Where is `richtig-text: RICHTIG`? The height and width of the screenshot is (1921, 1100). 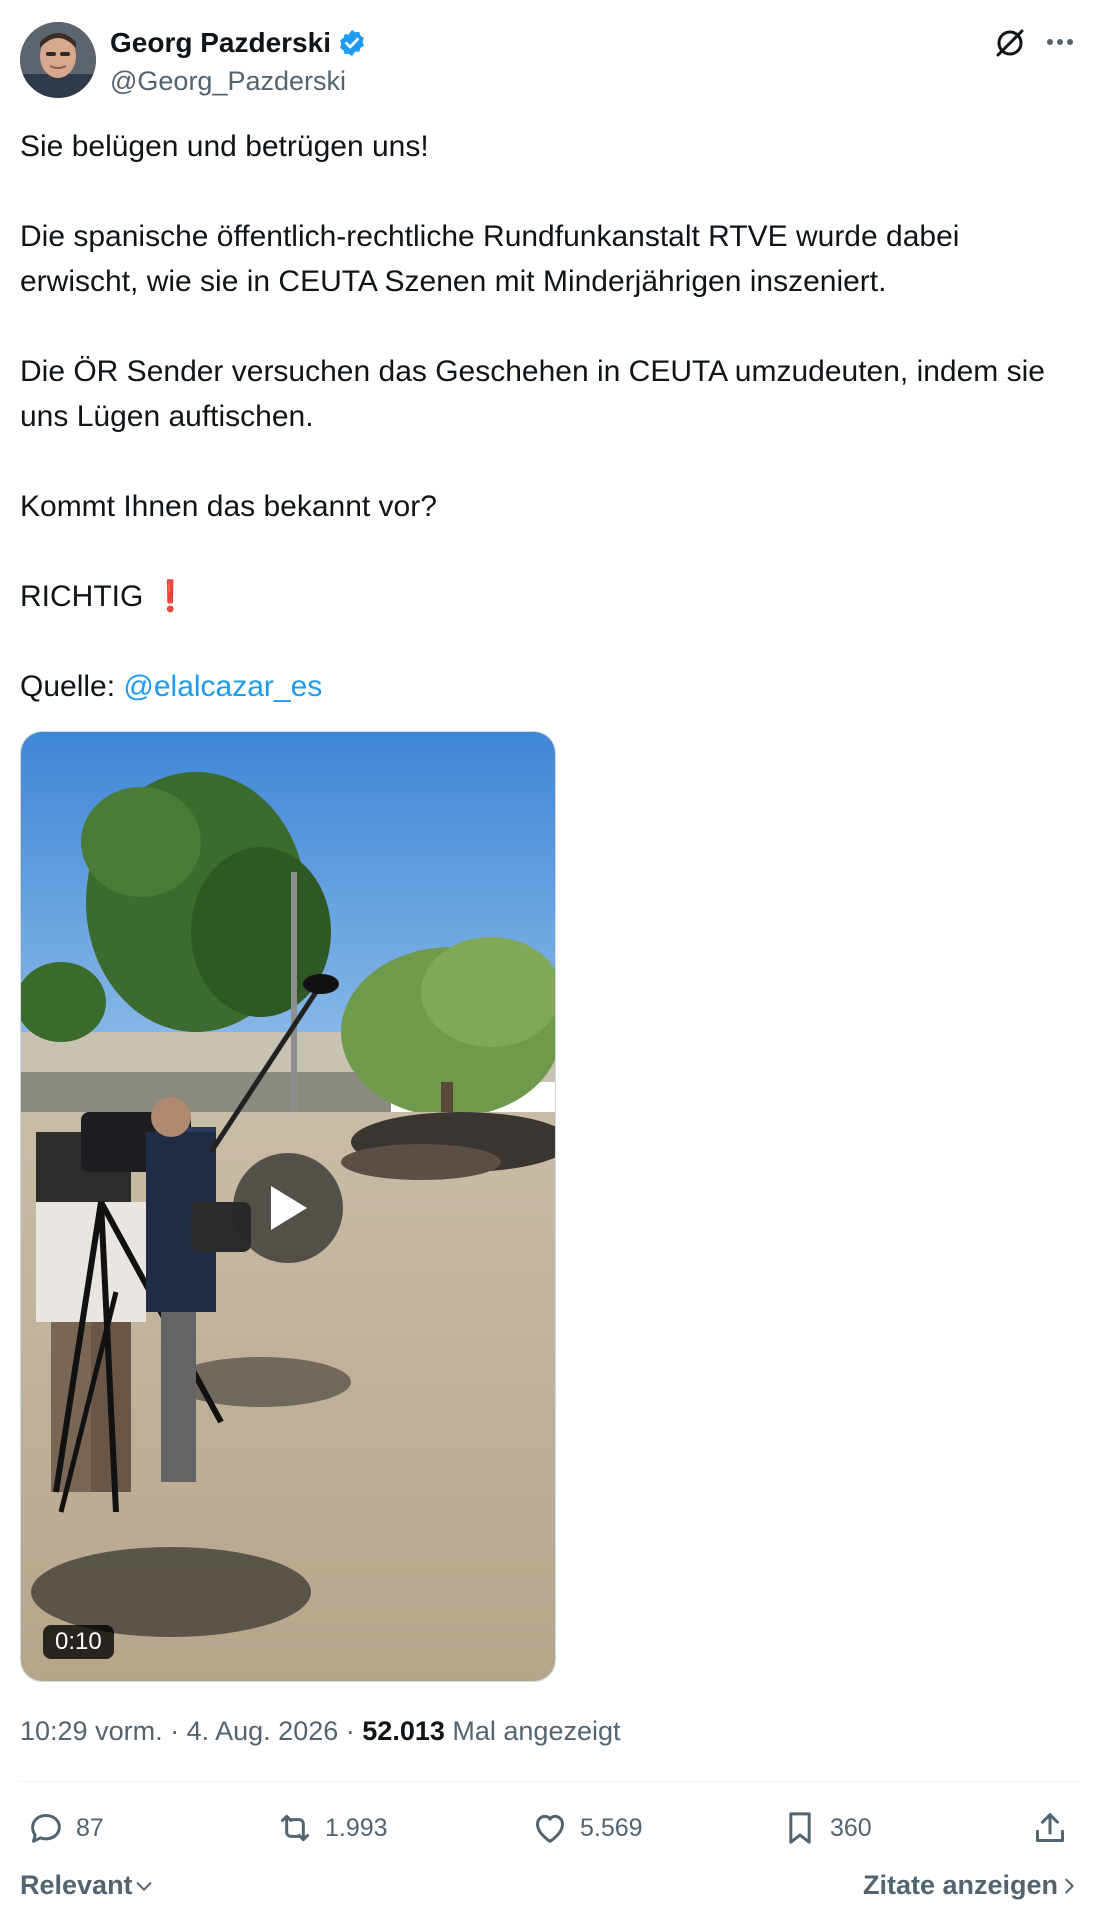 richtig-text: RICHTIG is located at coordinates (82, 596).